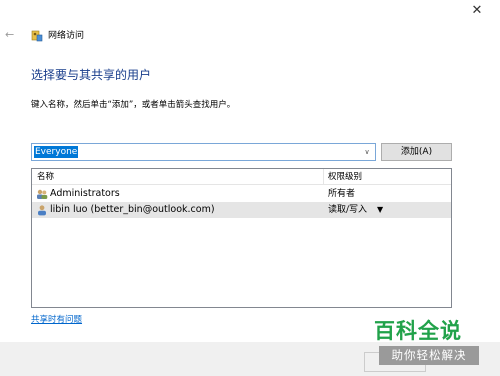 The height and width of the screenshot is (376, 500). What do you see at coordinates (241, 177) in the screenshot?
I see `list-header: 名称 权限级别` at bounding box center [241, 177].